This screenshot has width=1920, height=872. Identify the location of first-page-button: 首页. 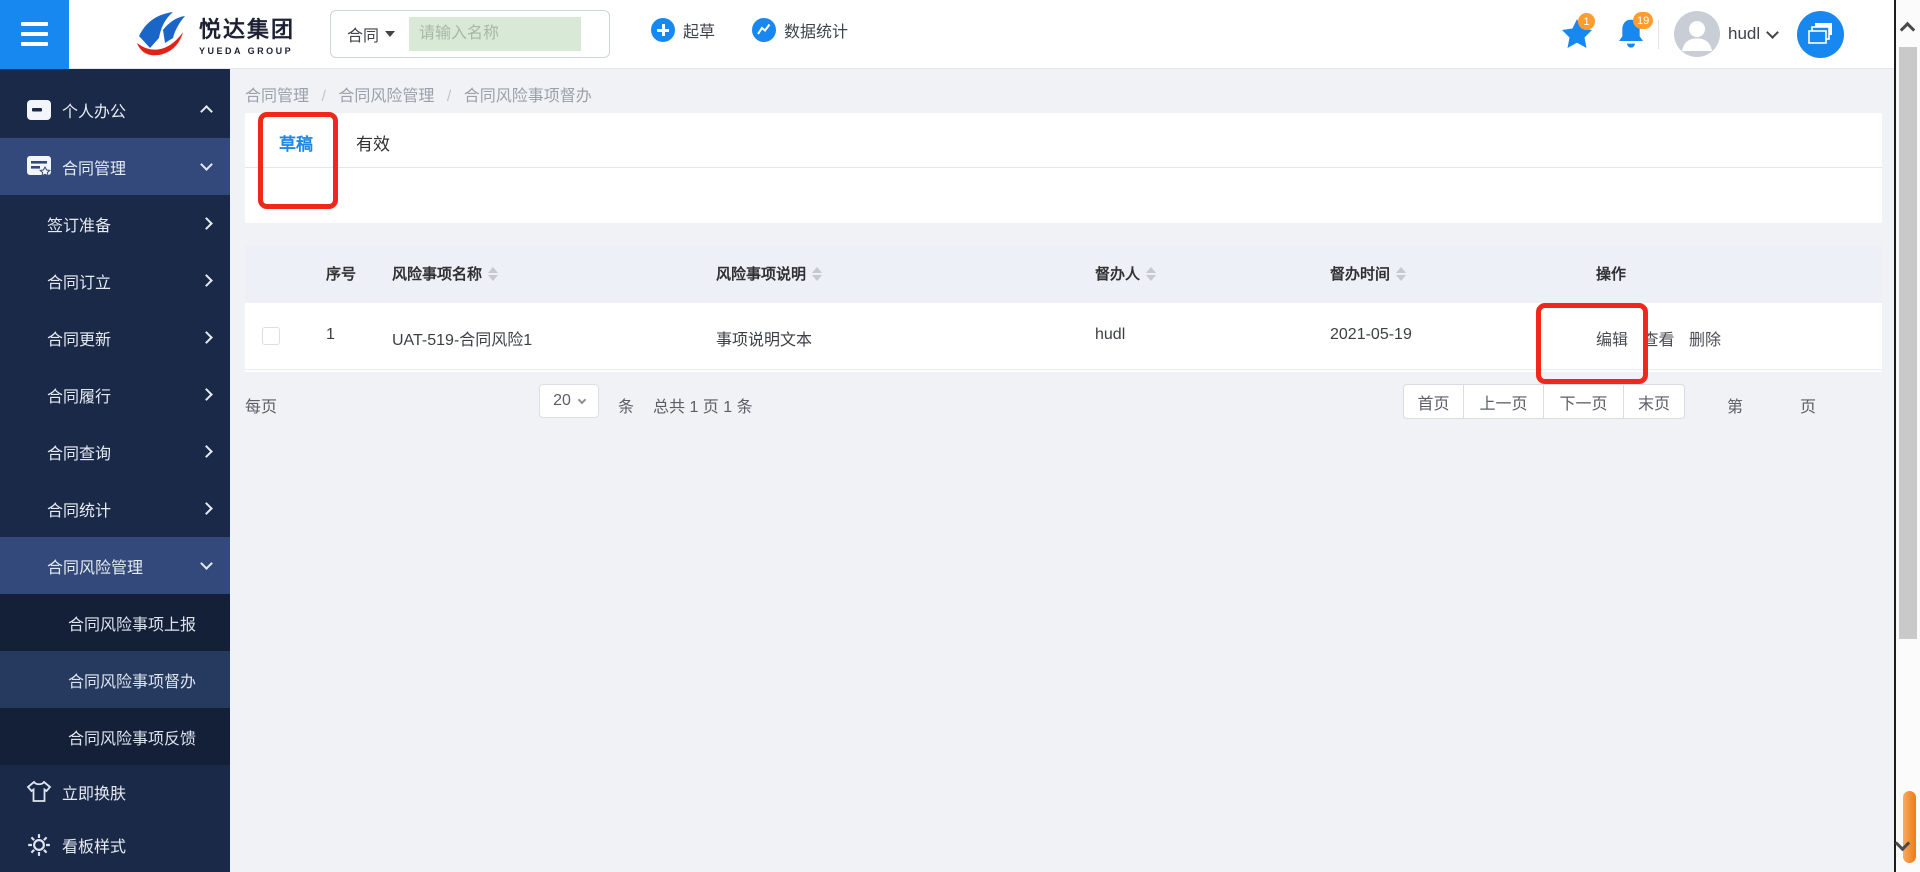
(1433, 401).